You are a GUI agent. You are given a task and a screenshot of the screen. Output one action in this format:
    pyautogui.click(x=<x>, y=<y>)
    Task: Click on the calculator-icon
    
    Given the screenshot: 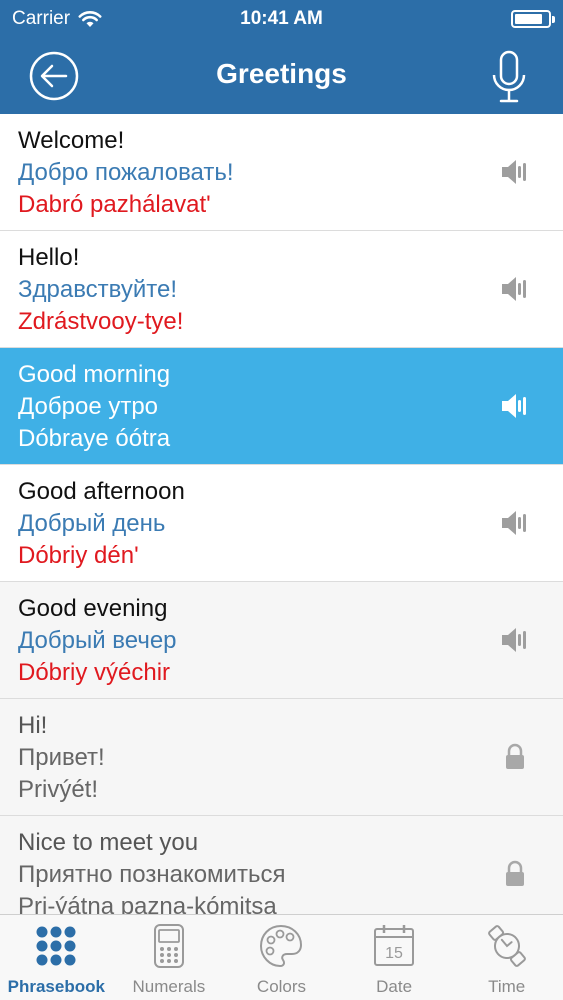 What is the action you would take?
    pyautogui.click(x=168, y=946)
    